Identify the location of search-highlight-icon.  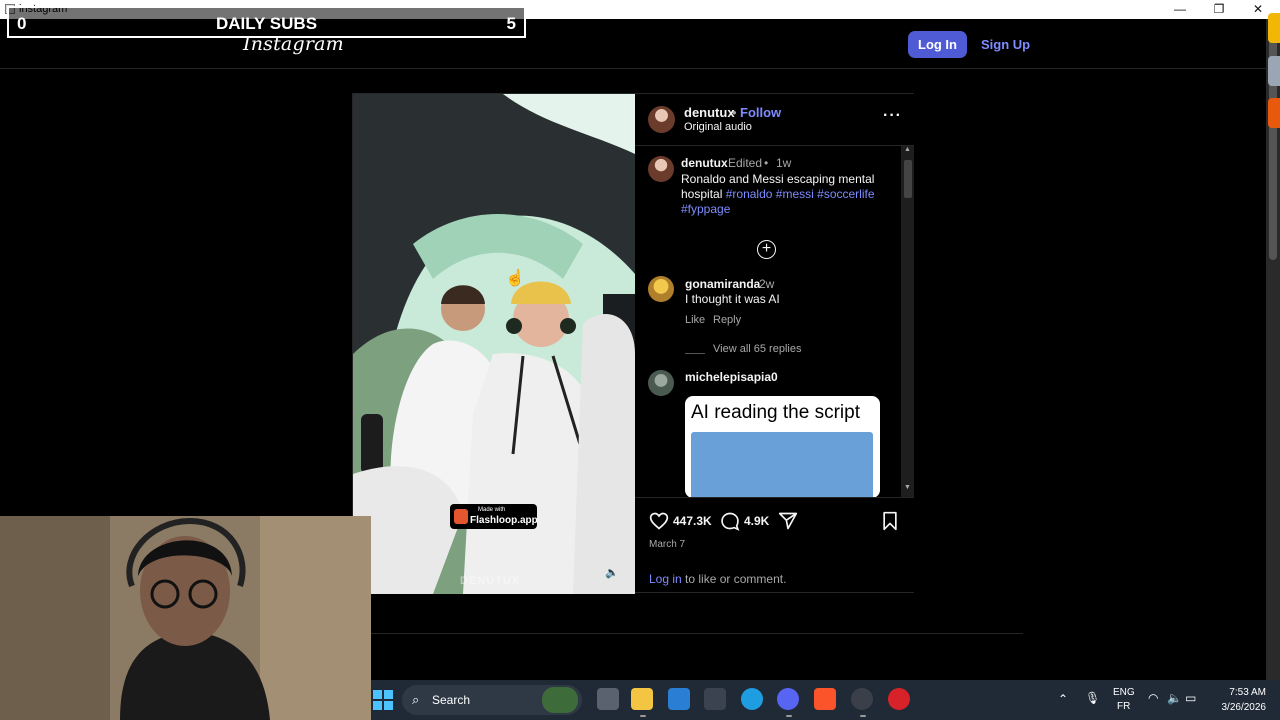
(560, 700).